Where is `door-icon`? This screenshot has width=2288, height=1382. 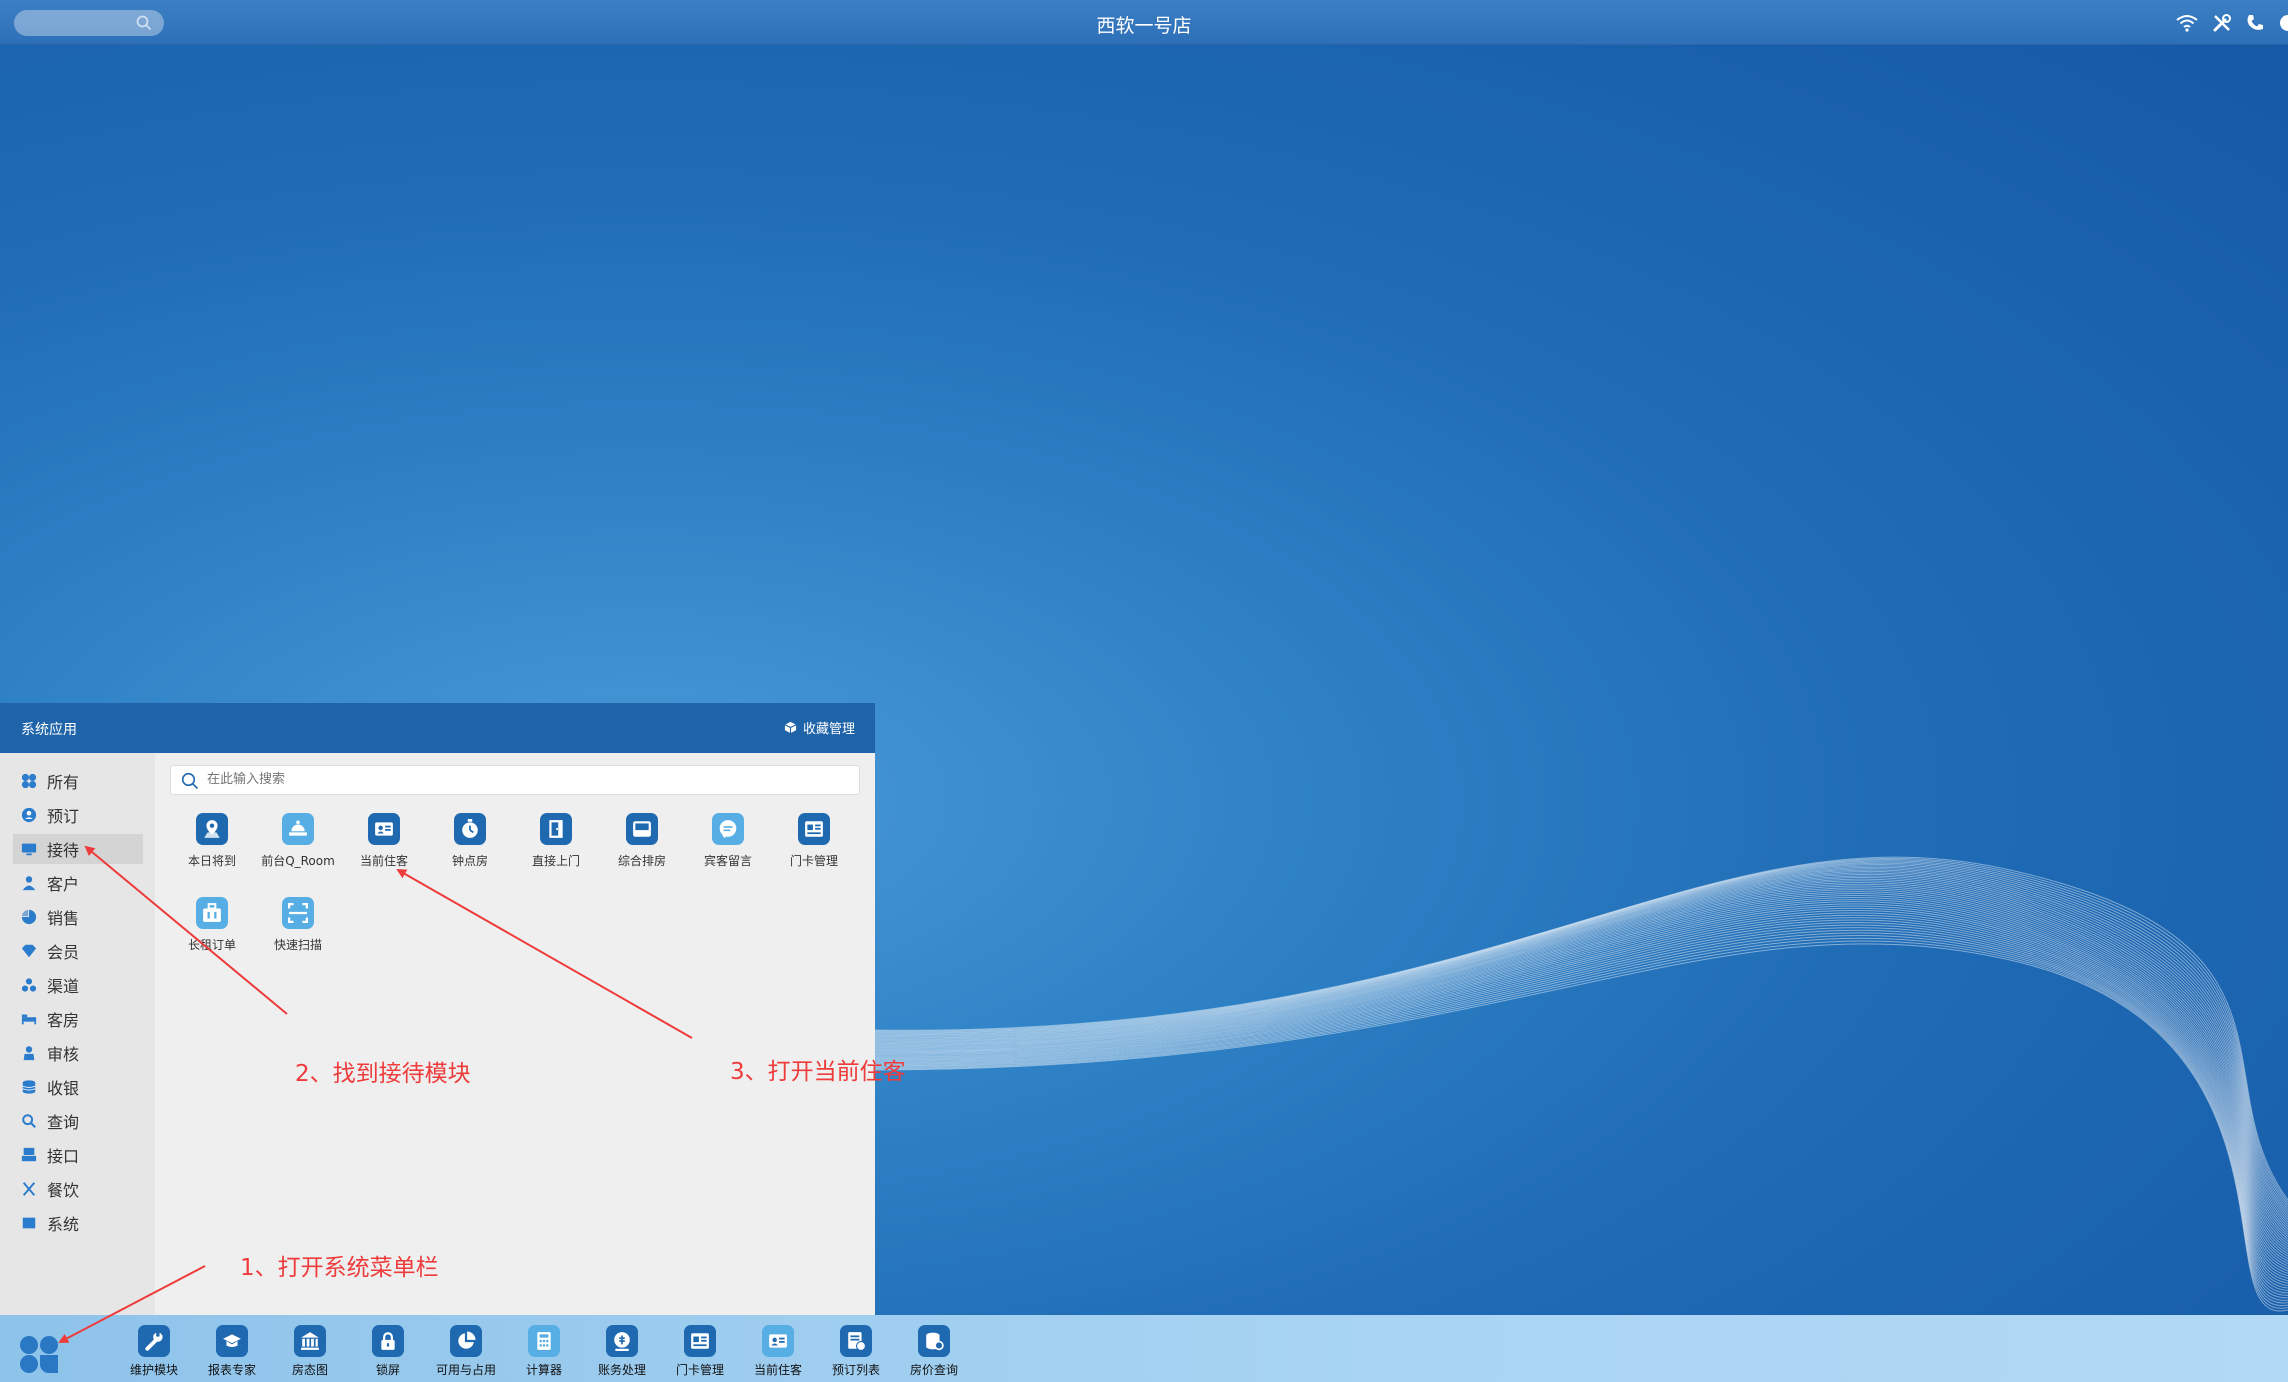
door-icon is located at coordinates (556, 829).